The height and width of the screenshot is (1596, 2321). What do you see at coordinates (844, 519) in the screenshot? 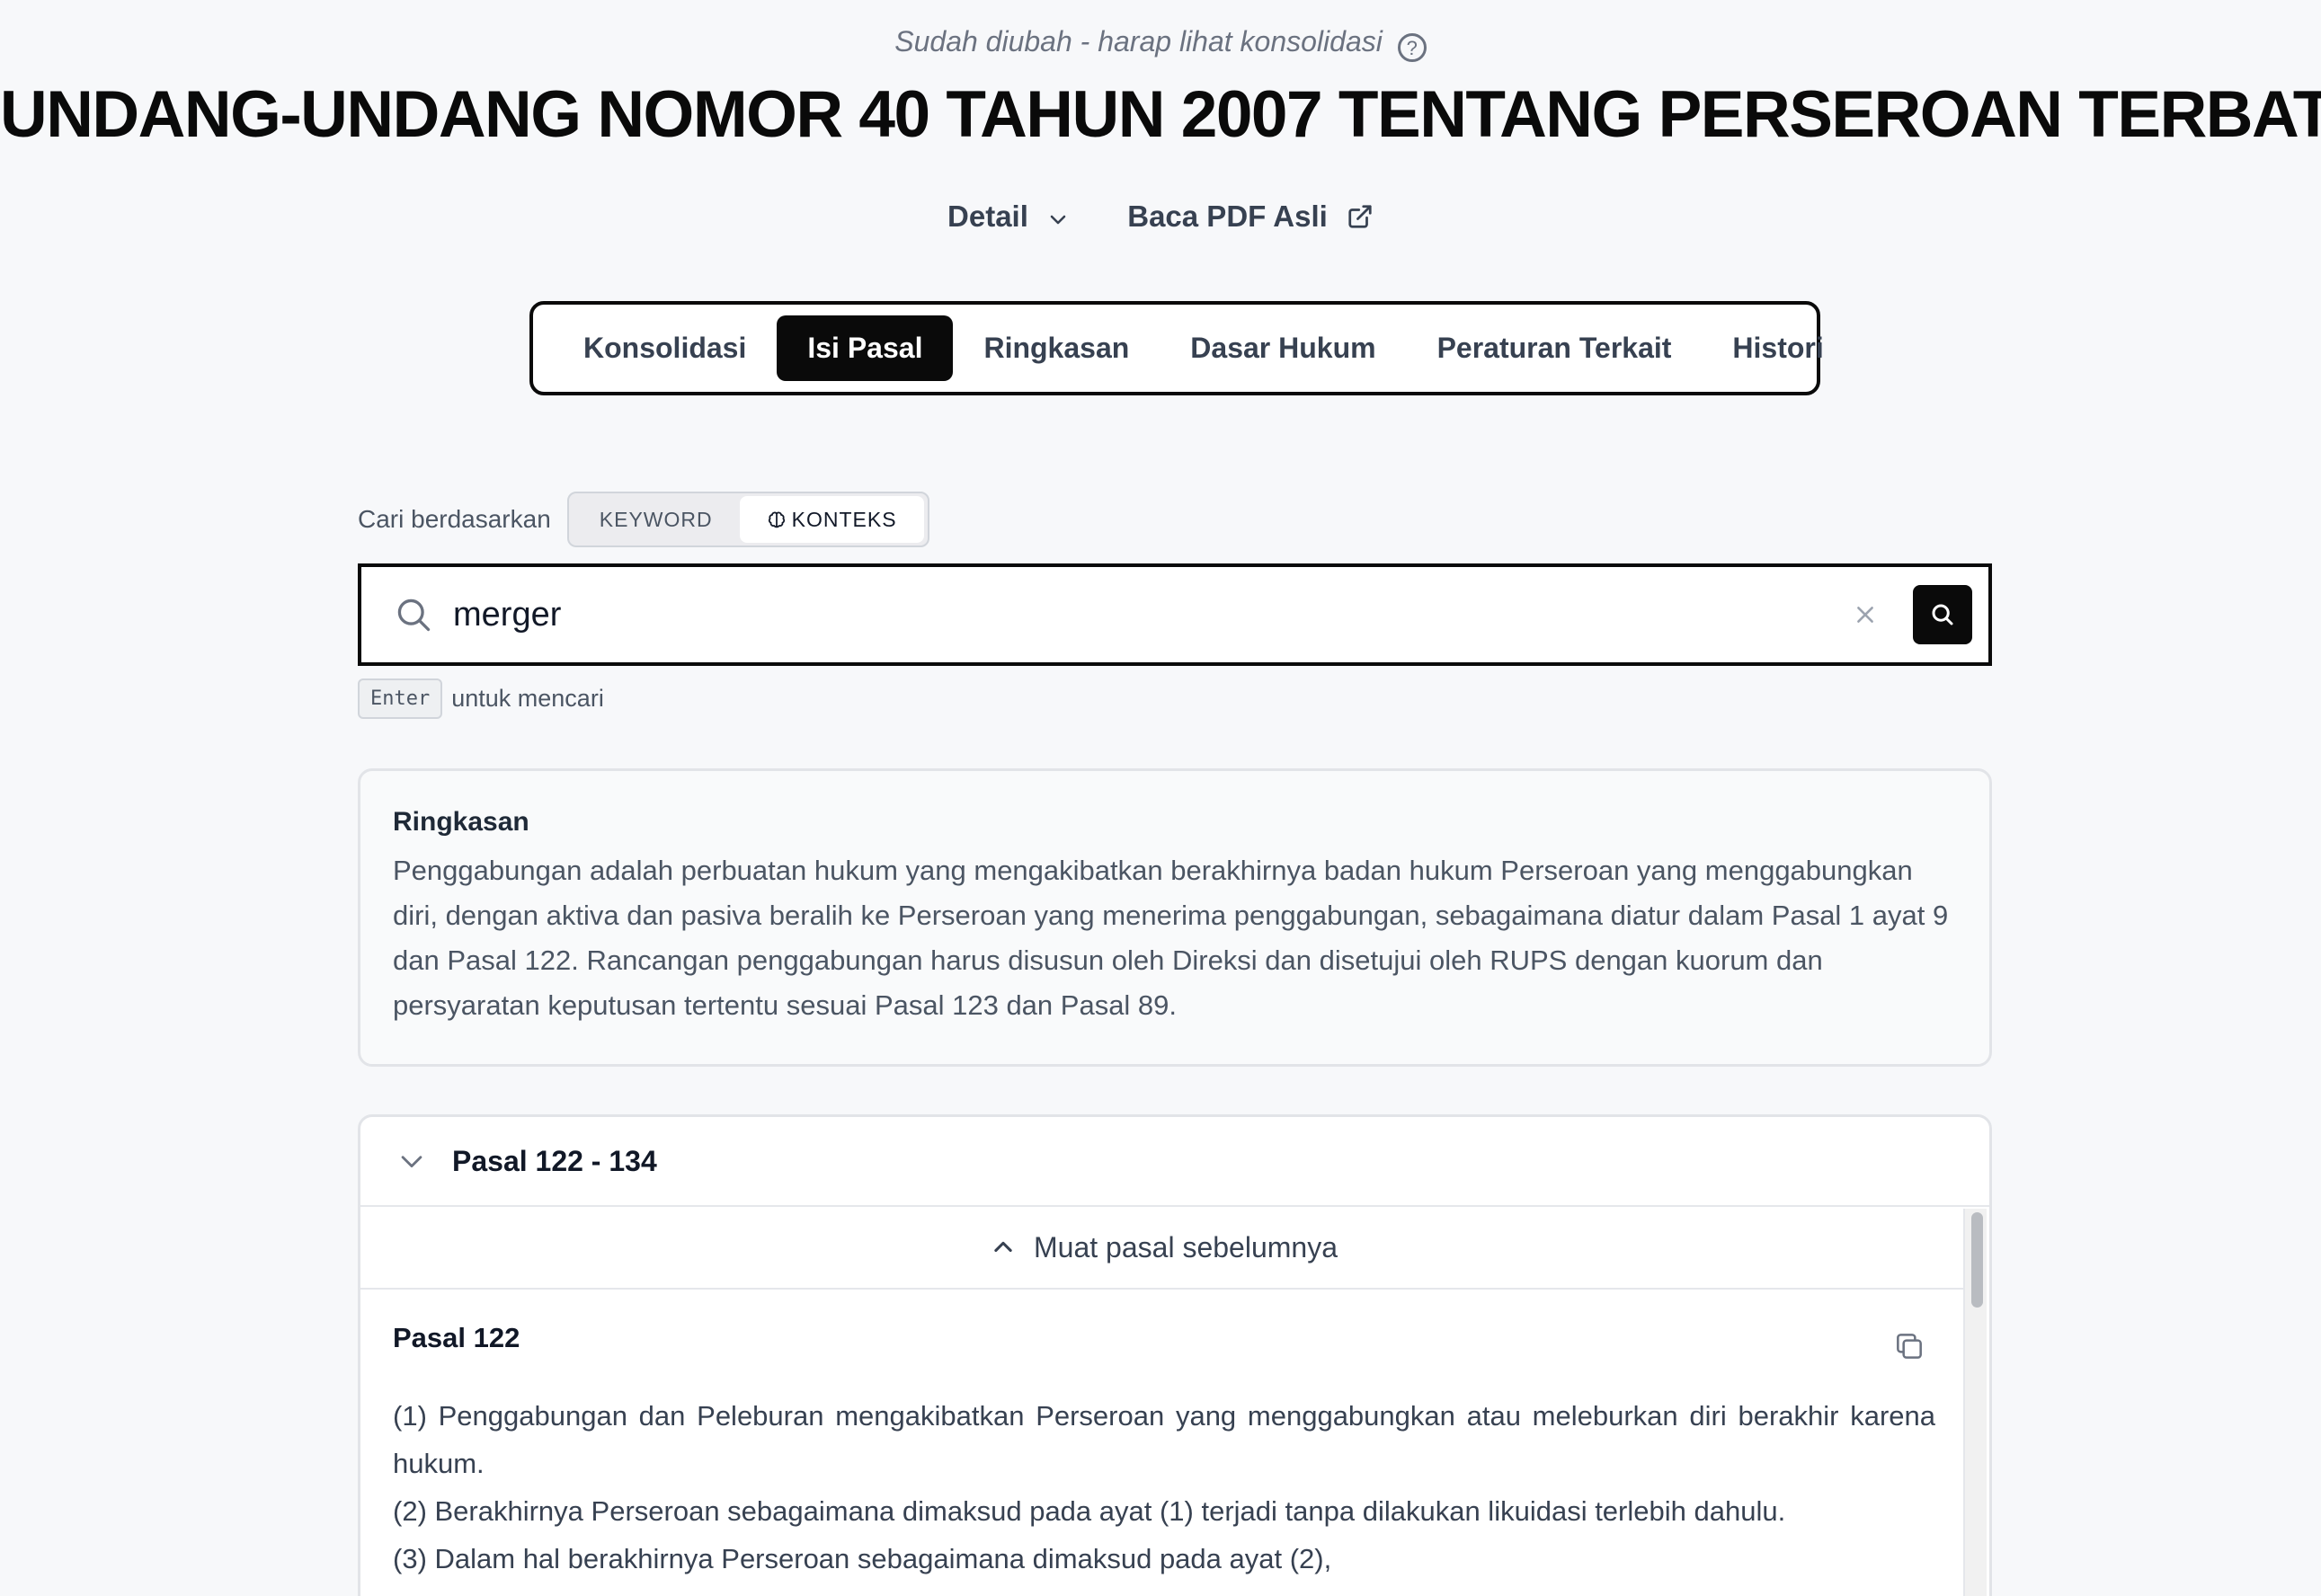
I see `mode-context-label: KONTEKS` at bounding box center [844, 519].